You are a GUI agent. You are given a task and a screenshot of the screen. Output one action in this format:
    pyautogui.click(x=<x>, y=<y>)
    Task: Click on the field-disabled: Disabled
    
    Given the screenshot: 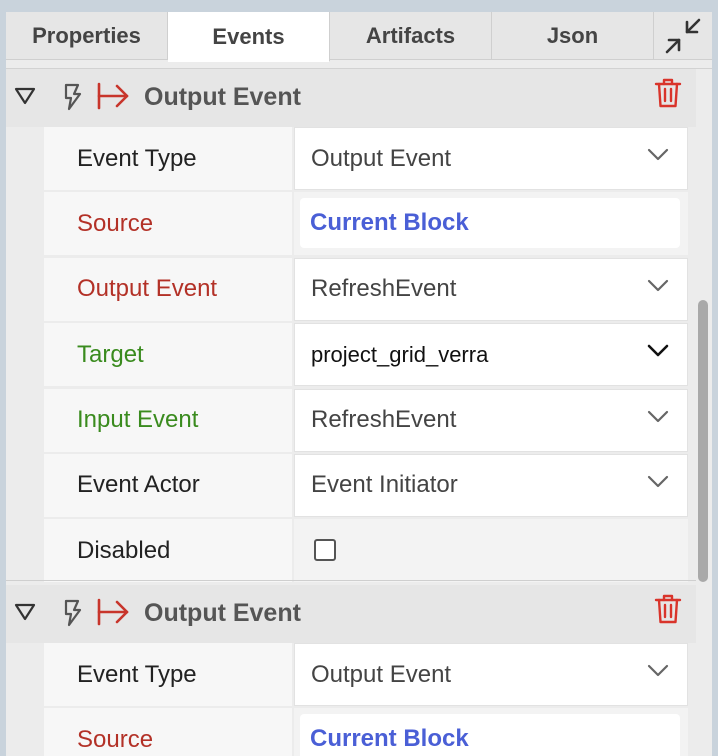 What is the action you would take?
    pyautogui.click(x=366, y=551)
    